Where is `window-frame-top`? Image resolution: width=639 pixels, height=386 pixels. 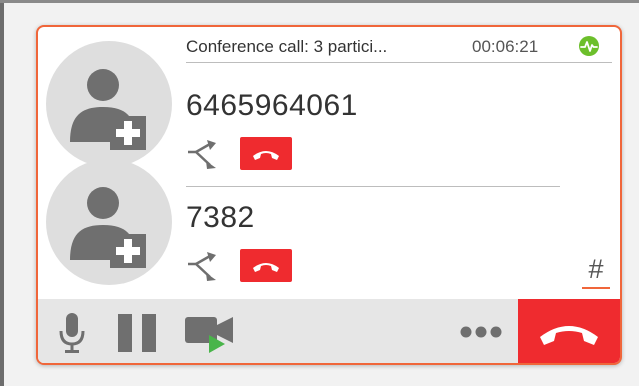
window-frame-top is located at coordinates (319, 1).